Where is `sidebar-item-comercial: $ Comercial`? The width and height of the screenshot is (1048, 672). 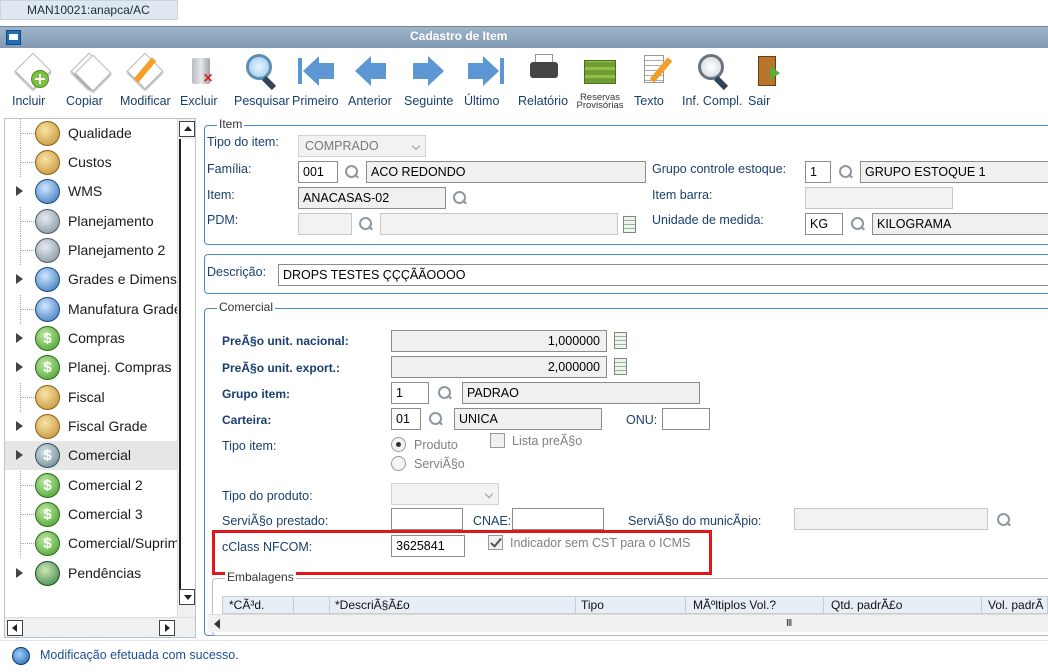
sidebar-item-comercial: $ Comercial is located at coordinates (91, 455).